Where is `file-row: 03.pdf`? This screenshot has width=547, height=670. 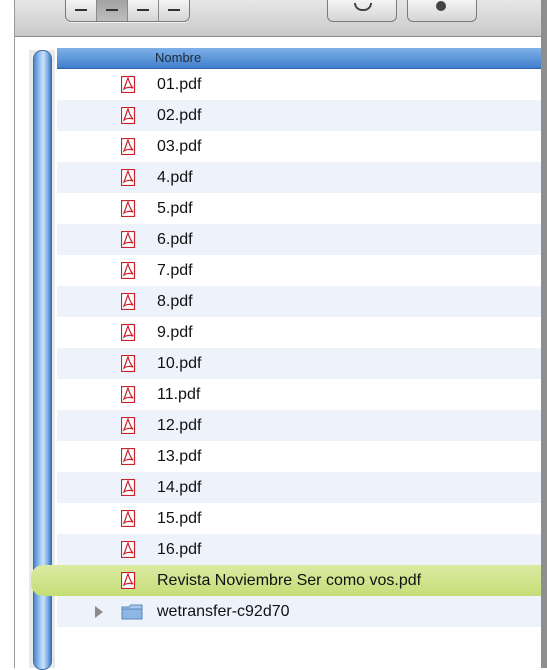 file-row: 03.pdf is located at coordinates (299, 146).